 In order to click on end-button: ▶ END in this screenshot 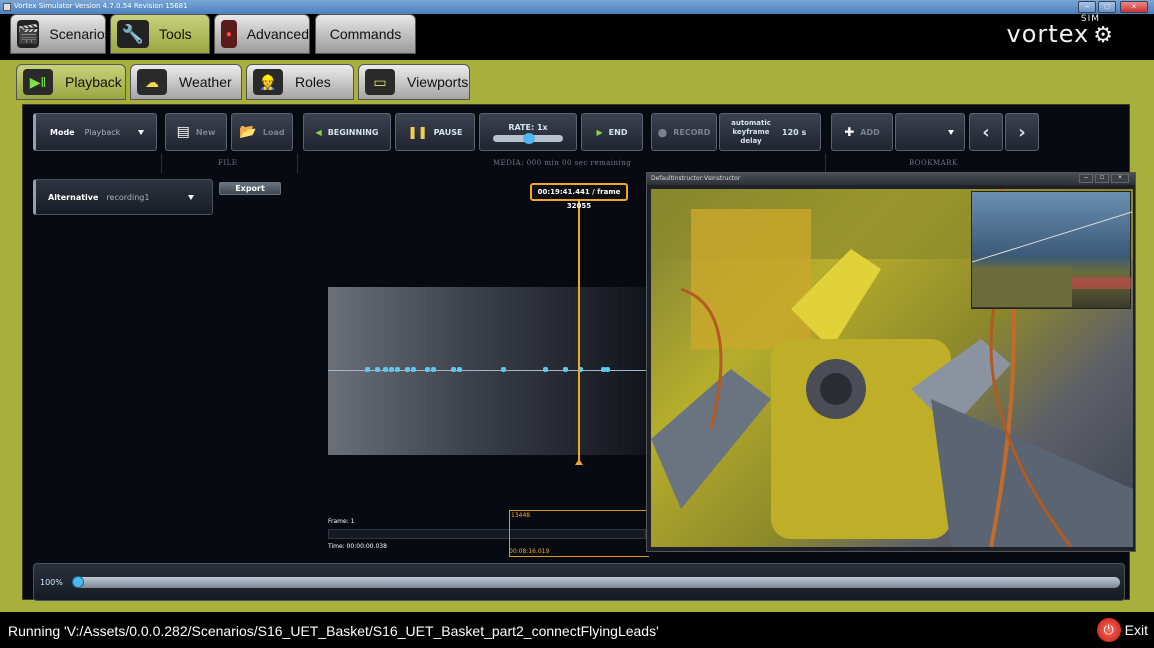, I will do `click(612, 132)`.